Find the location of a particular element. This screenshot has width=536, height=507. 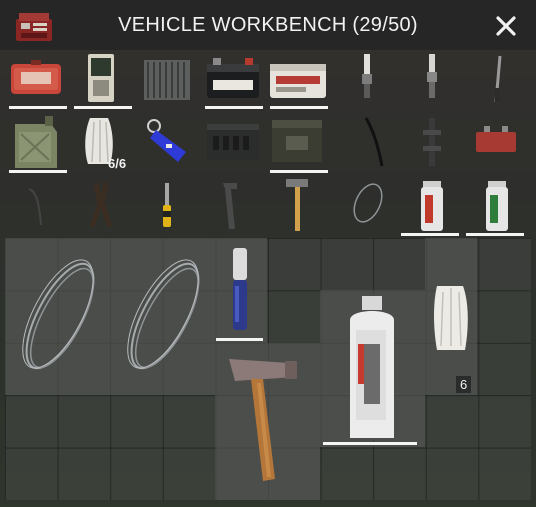

rags-icon is located at coordinates (451, 318).